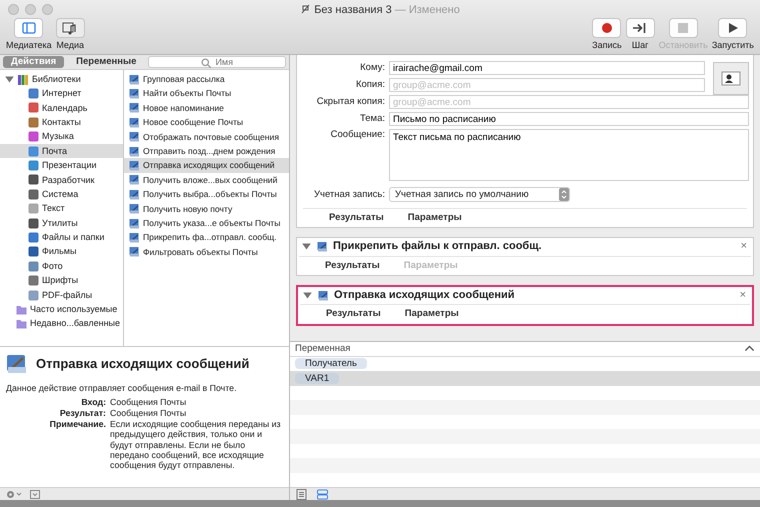  I want to click on sort-caret-icon, so click(749, 348).